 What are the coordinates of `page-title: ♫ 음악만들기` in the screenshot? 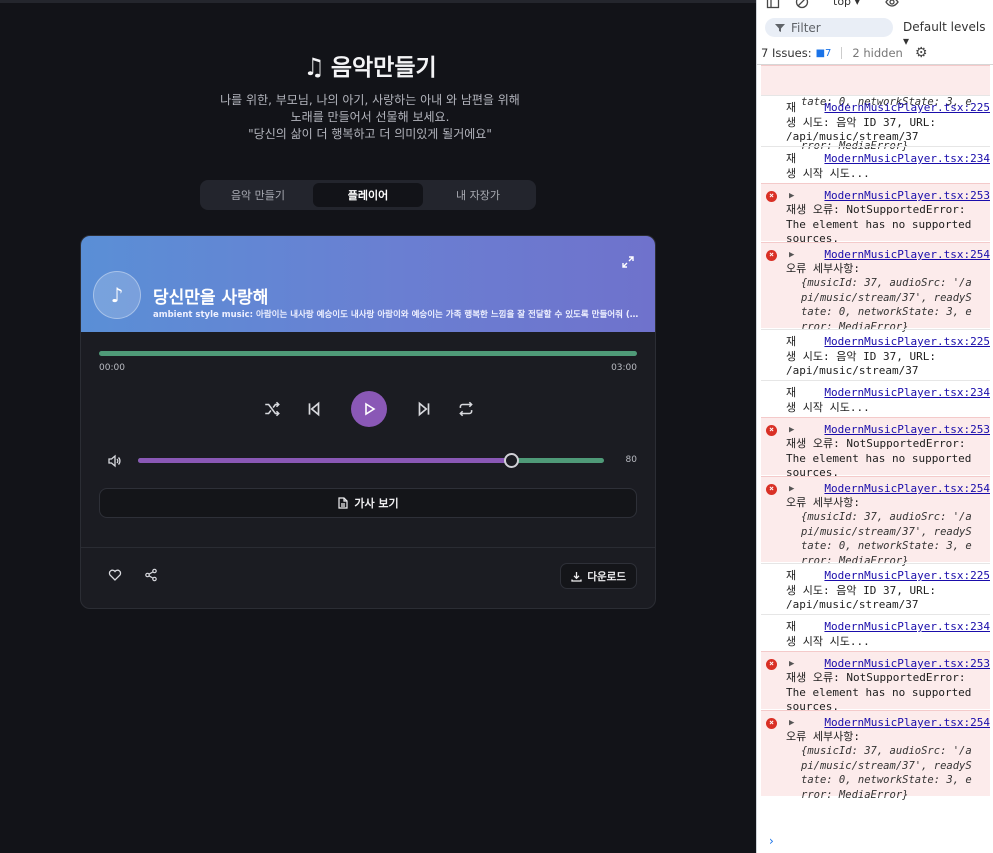 It's located at (370, 65).